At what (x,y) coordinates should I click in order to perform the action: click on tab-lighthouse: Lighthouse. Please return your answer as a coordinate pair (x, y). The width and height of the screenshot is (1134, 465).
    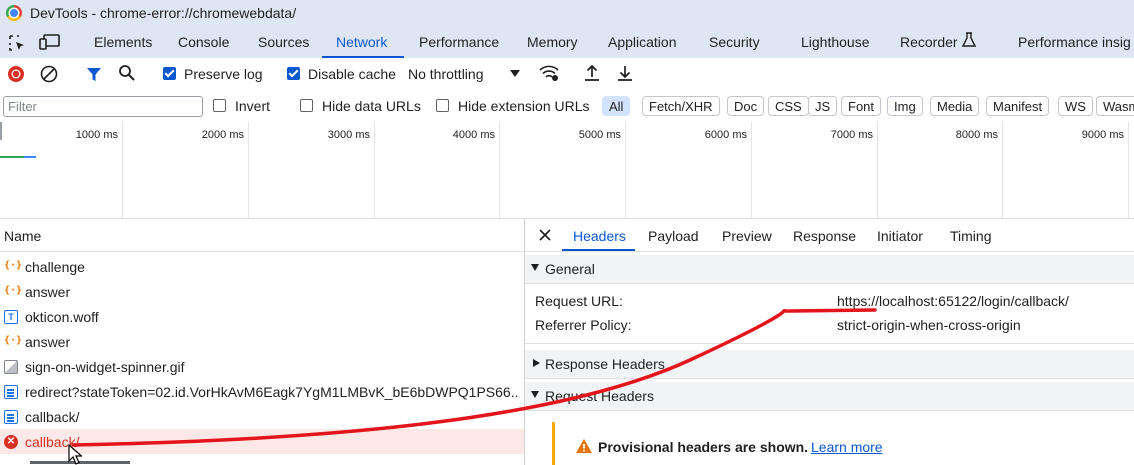
    Looking at the image, I should click on (835, 42).